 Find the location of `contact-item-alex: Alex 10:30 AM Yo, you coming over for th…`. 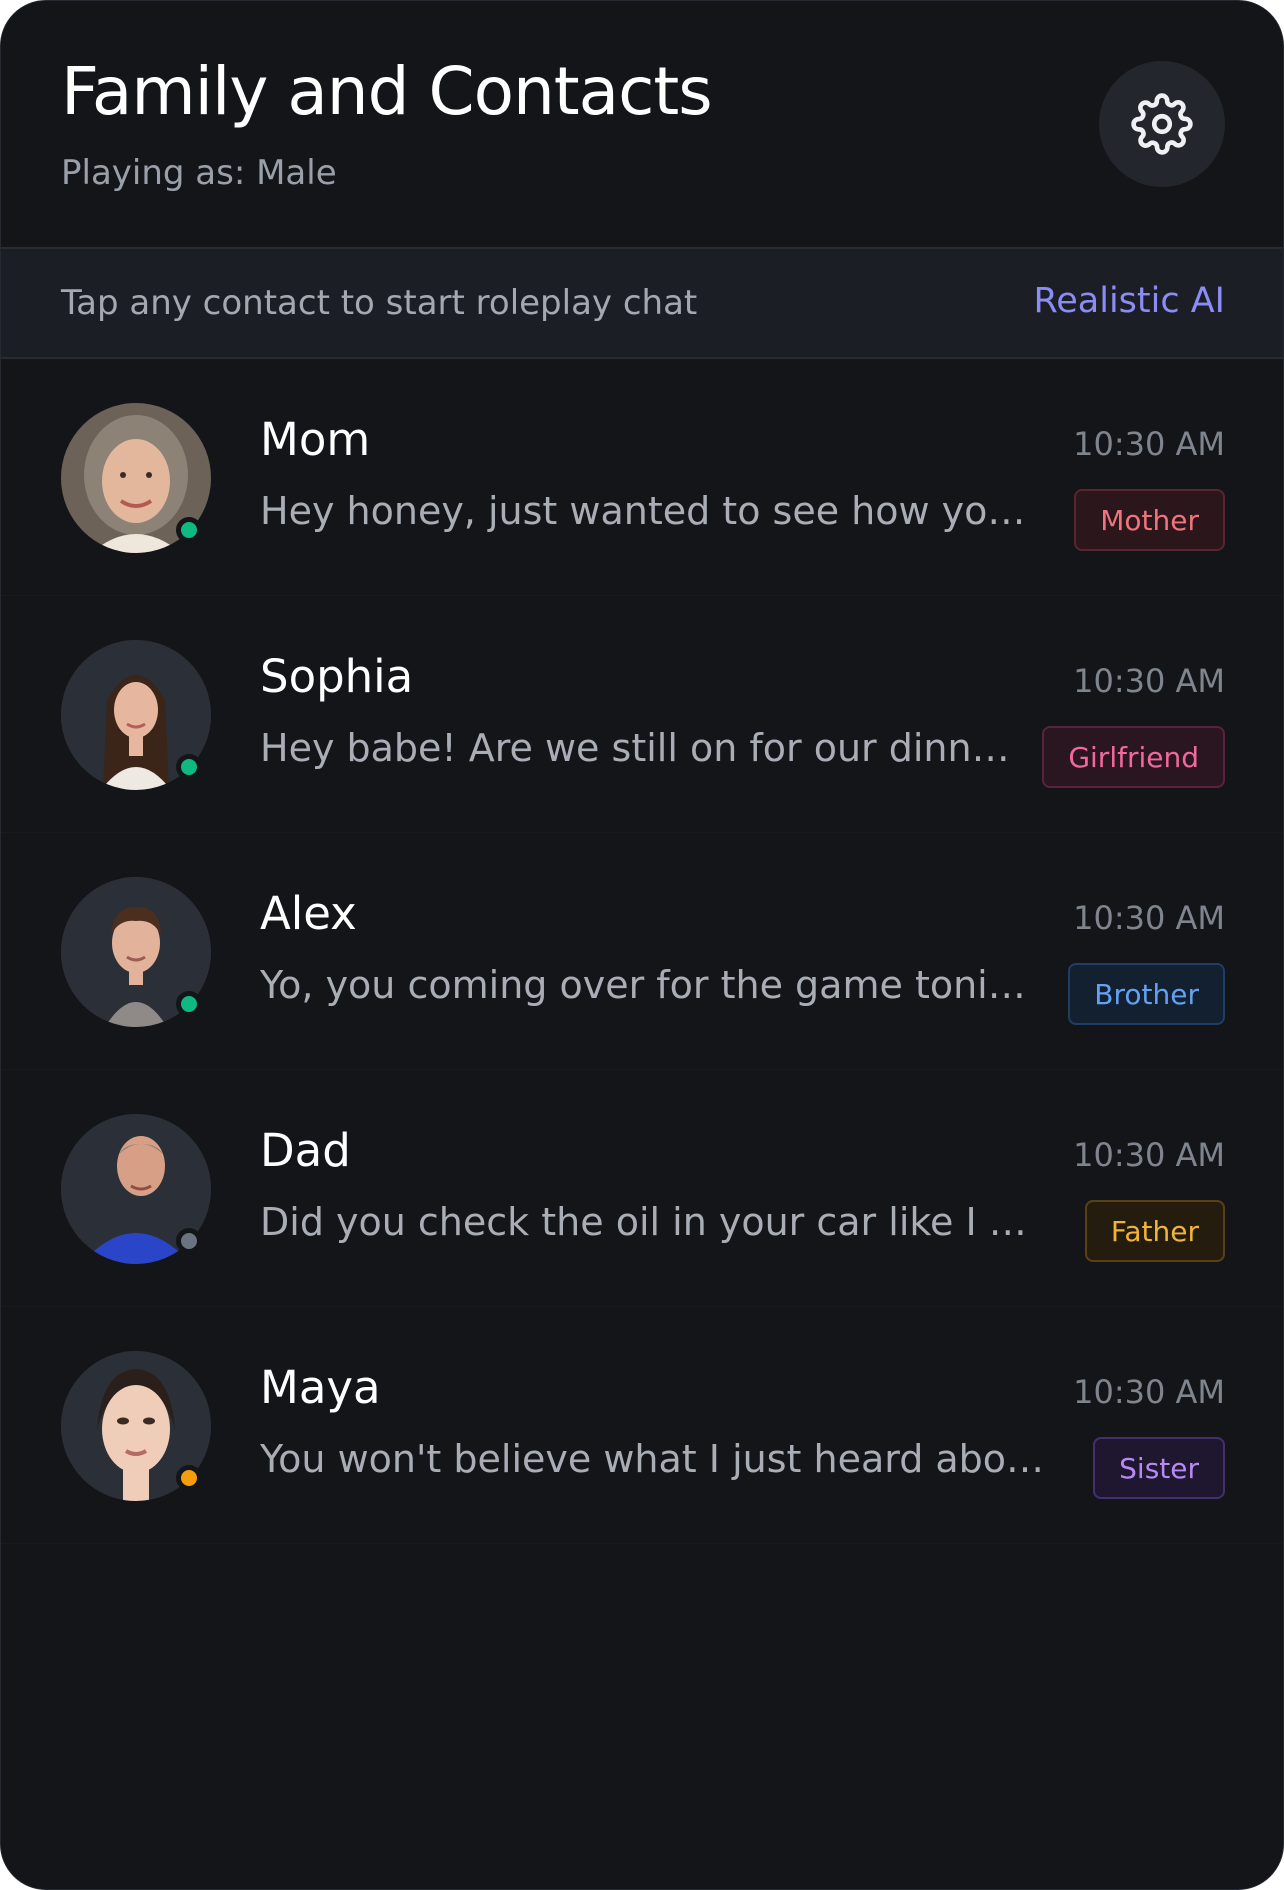

contact-item-alex: Alex 10:30 AM Yo, you coming over for th… is located at coordinates (642, 951).